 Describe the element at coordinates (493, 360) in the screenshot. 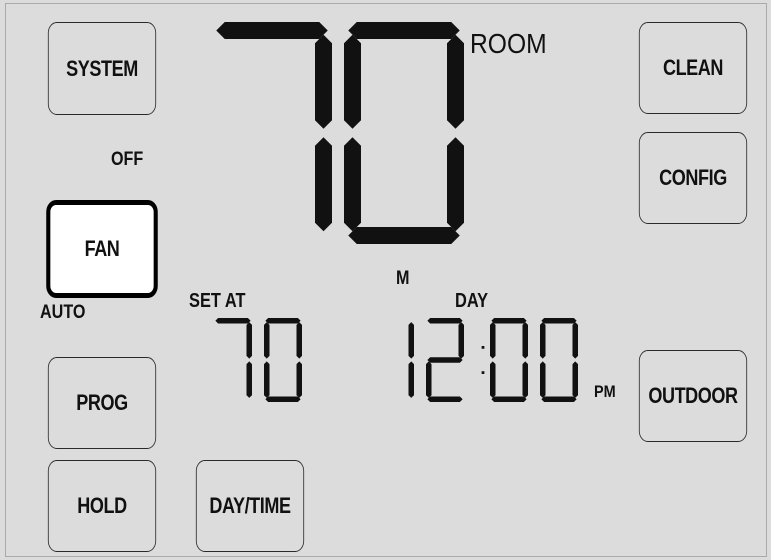

I see `clock-display` at that location.